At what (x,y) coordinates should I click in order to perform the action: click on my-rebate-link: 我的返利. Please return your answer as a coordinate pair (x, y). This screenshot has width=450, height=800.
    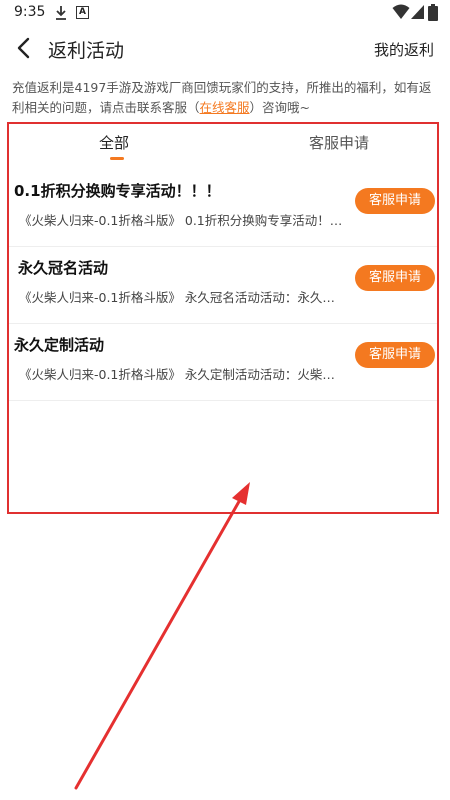
    Looking at the image, I should click on (404, 49).